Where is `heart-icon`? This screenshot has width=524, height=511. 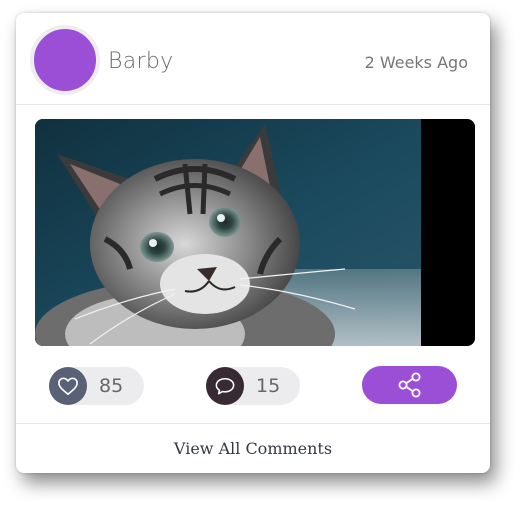
heart-icon is located at coordinates (68, 386).